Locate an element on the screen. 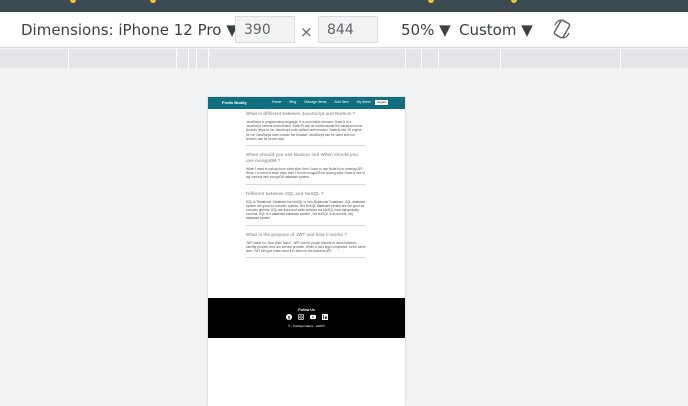 The image size is (688, 406). linkedin-icon is located at coordinates (324, 317).